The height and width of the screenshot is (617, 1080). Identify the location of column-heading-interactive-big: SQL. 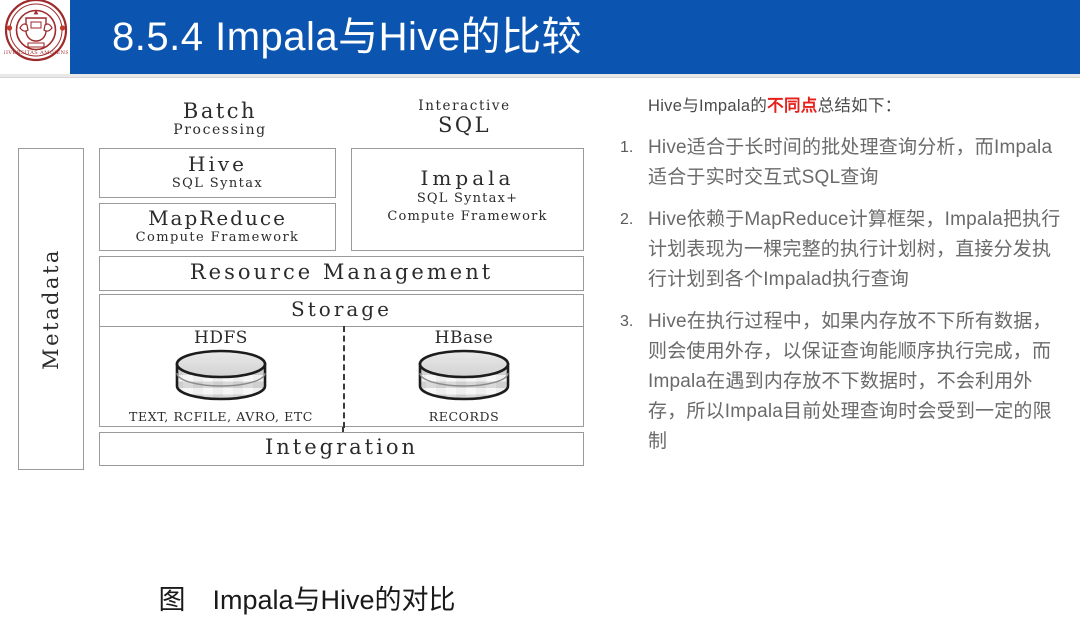
(464, 124).